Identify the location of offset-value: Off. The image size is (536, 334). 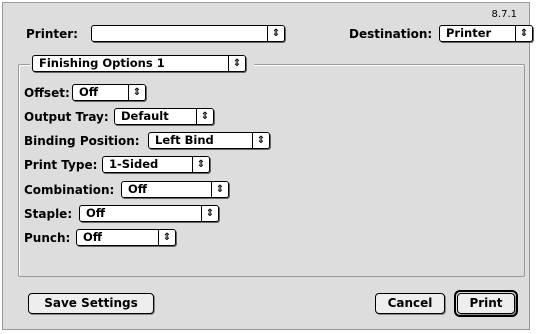
(89, 92).